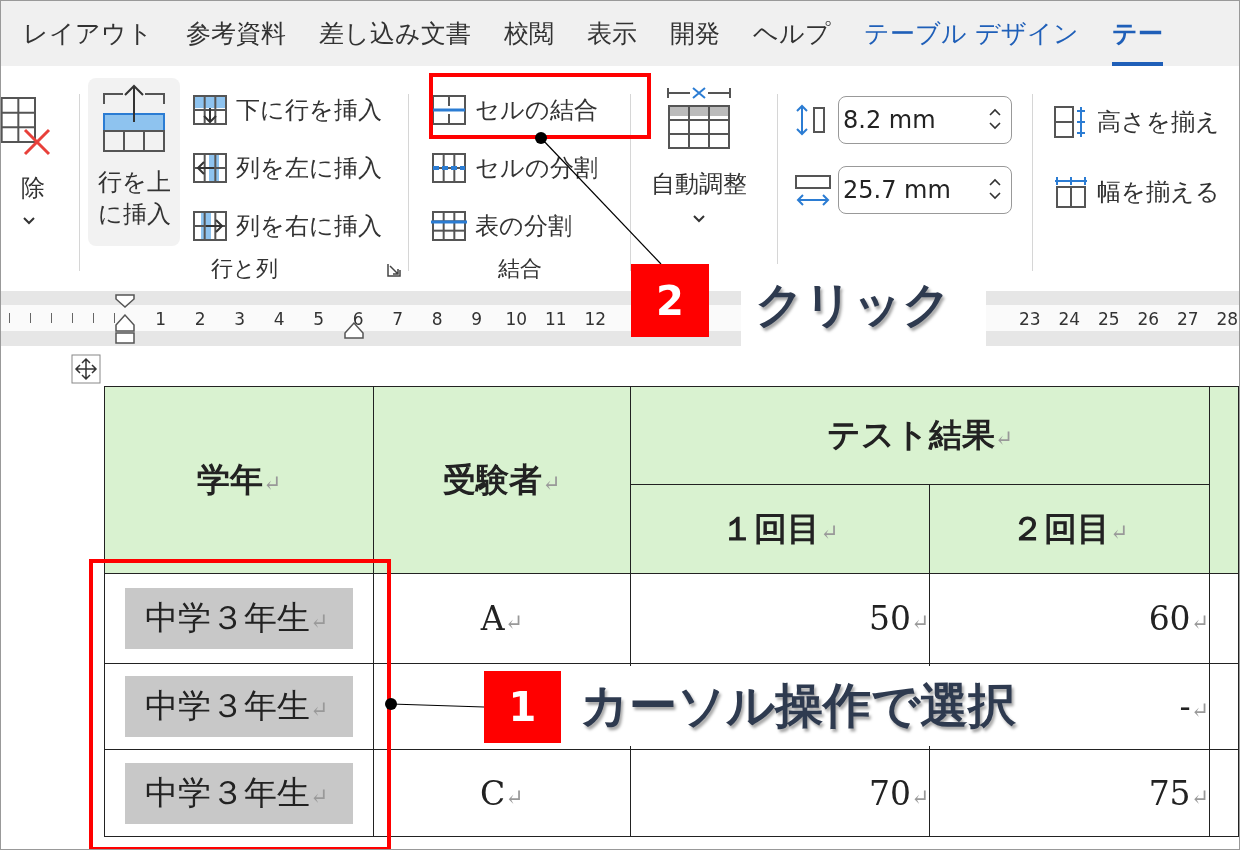 The width and height of the screenshot is (1240, 850). What do you see at coordinates (395, 33) in the screenshot?
I see `ribbon-tab: 差し込み文書` at bounding box center [395, 33].